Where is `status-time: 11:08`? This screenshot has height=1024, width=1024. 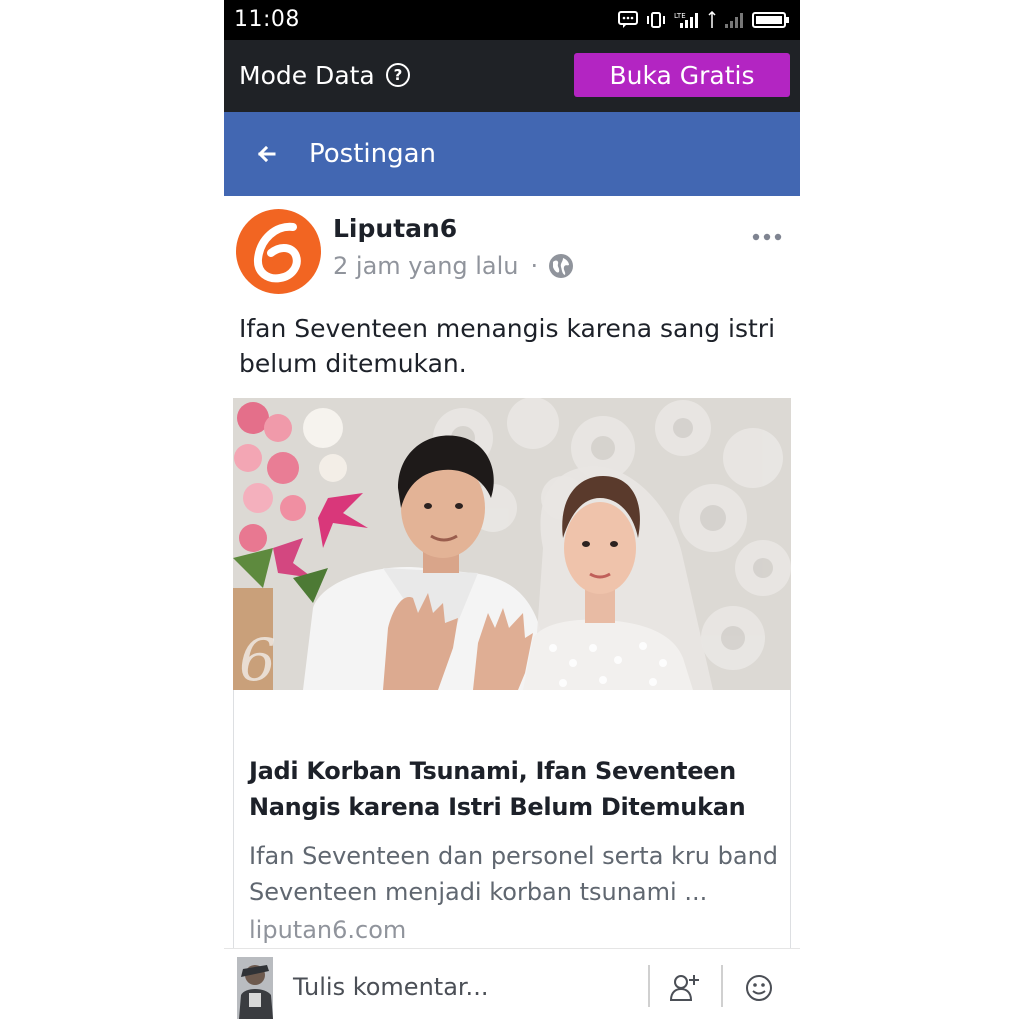 status-time: 11:08 is located at coordinates (267, 19).